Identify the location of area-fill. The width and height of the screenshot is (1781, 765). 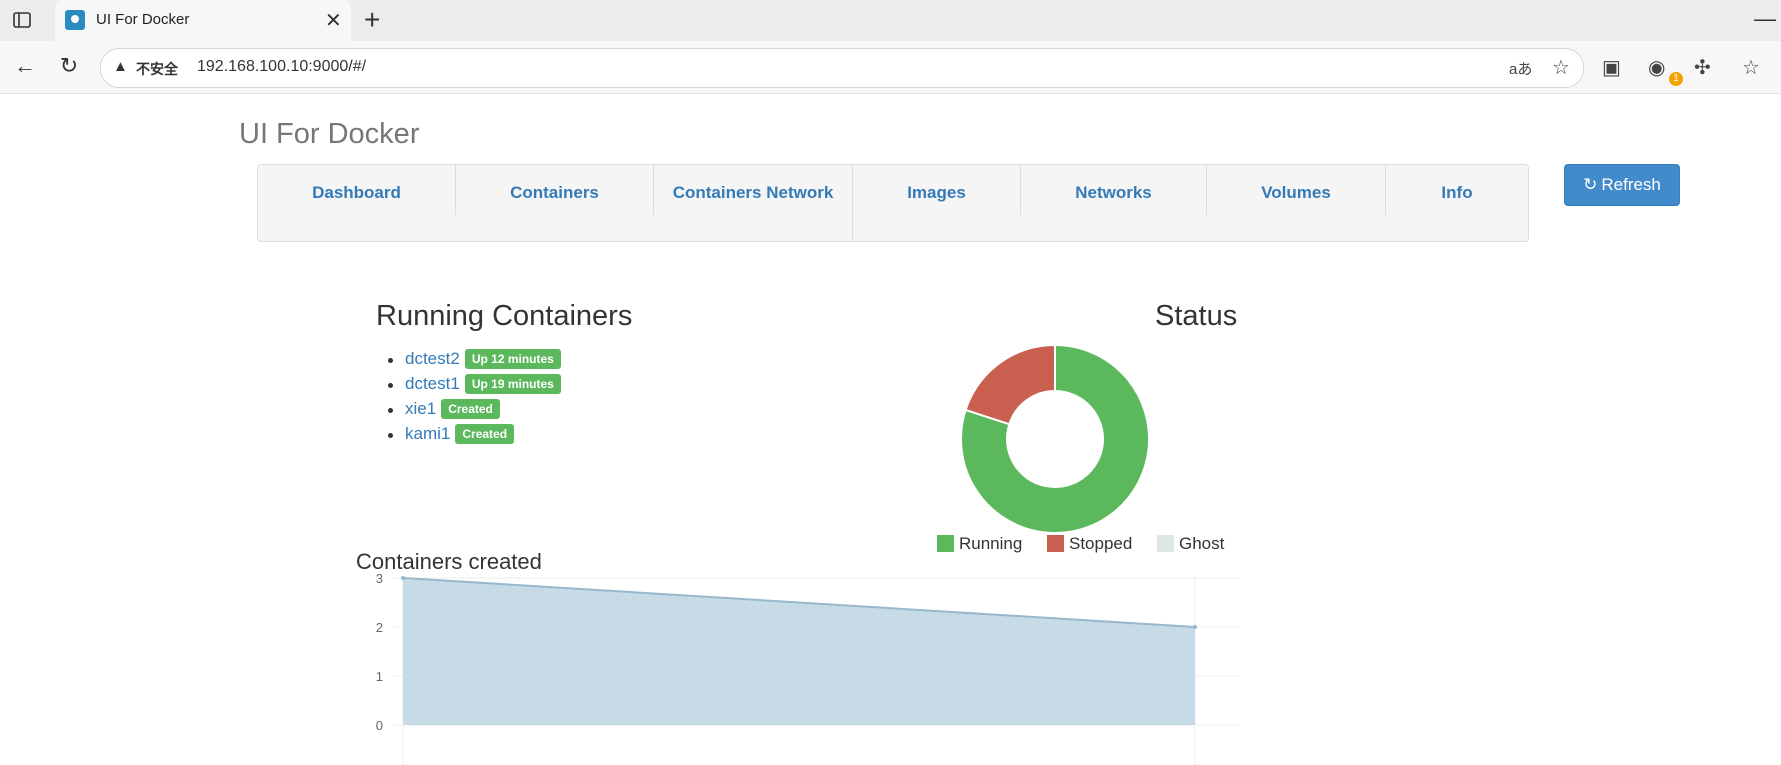
(799, 651).